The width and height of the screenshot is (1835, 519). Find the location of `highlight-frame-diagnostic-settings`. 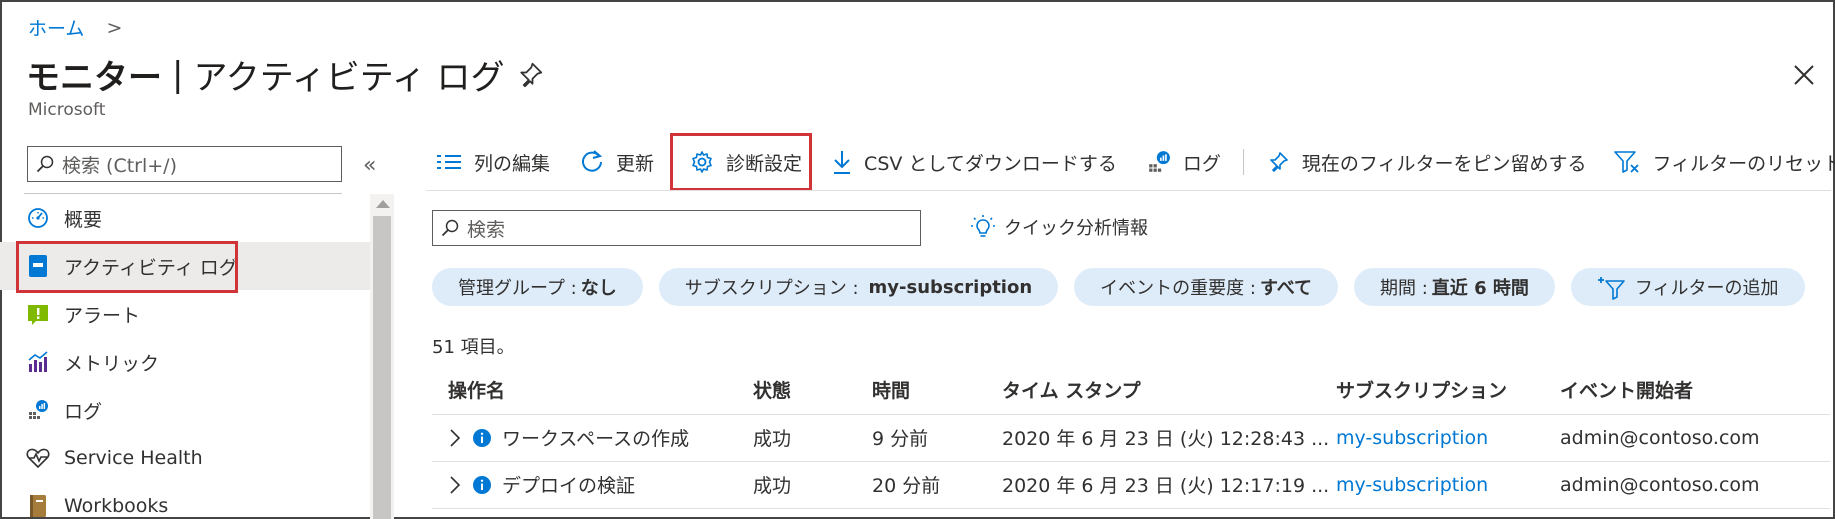

highlight-frame-diagnostic-settings is located at coordinates (741, 162).